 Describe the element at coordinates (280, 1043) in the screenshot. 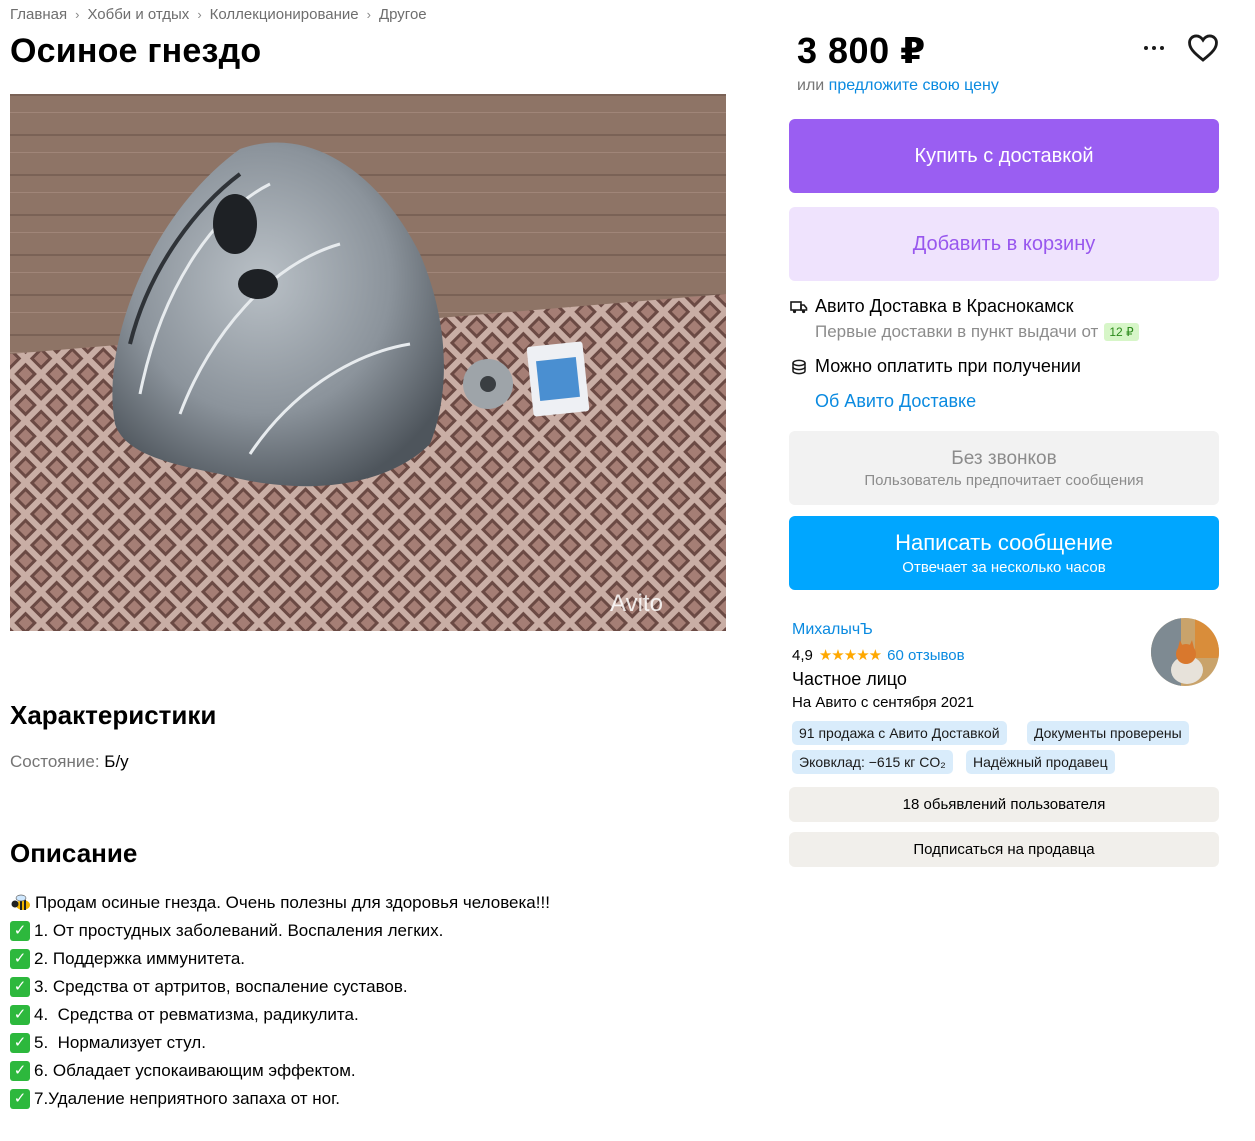

I see `description-line: ✓ 5. Нормализует стул.` at that location.